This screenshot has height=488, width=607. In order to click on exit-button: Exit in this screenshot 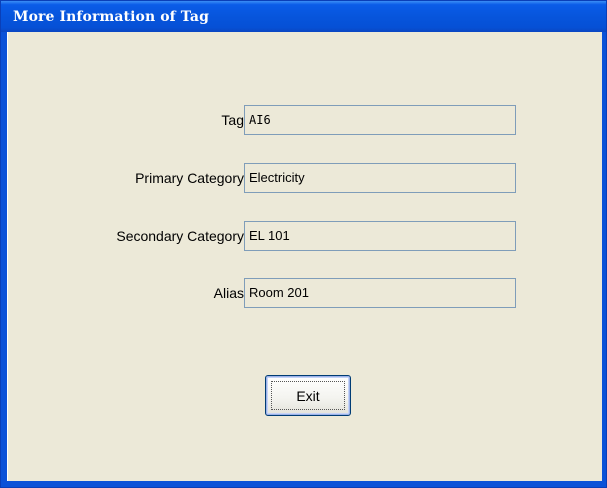, I will do `click(308, 395)`.